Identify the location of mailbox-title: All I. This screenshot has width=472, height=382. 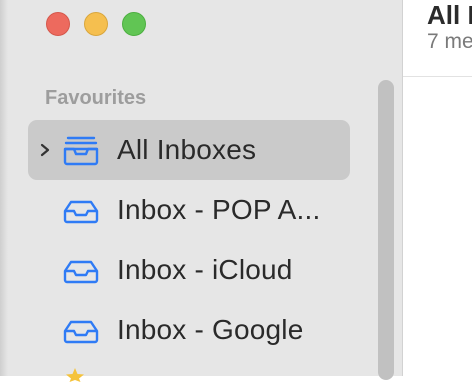
(449, 15).